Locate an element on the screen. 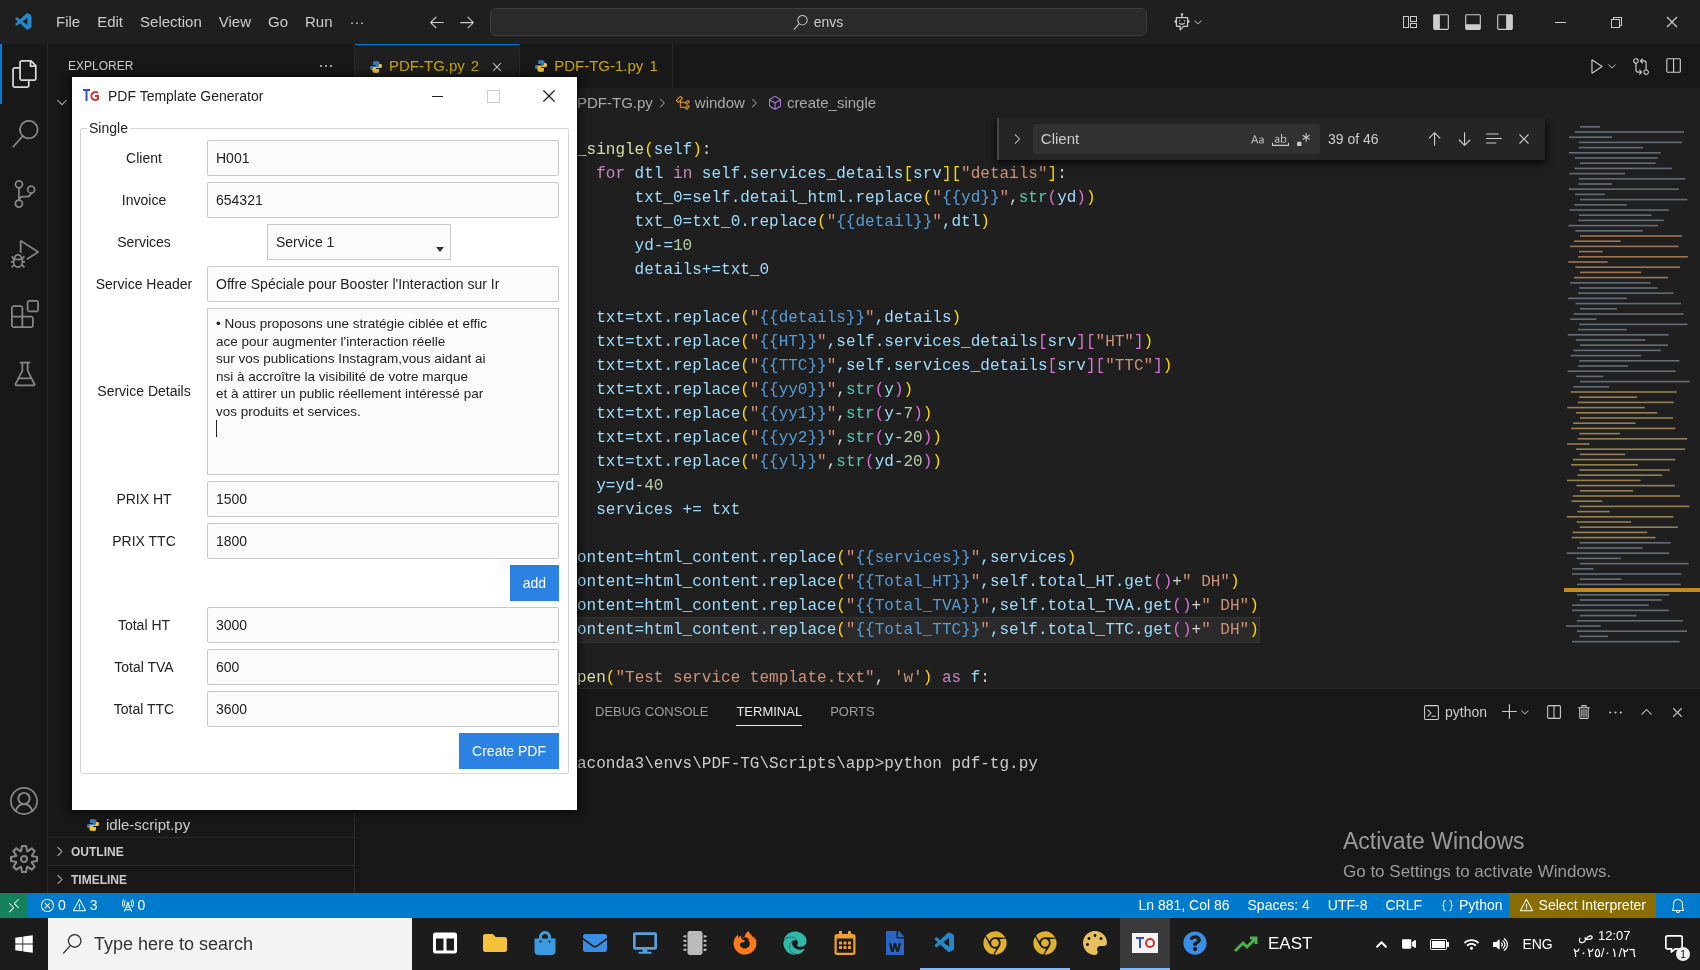 This screenshot has width=1700, height=970. code-line: txt_0=txt_0.replace("{{detail}}",dtl) is located at coordinates (811, 222).